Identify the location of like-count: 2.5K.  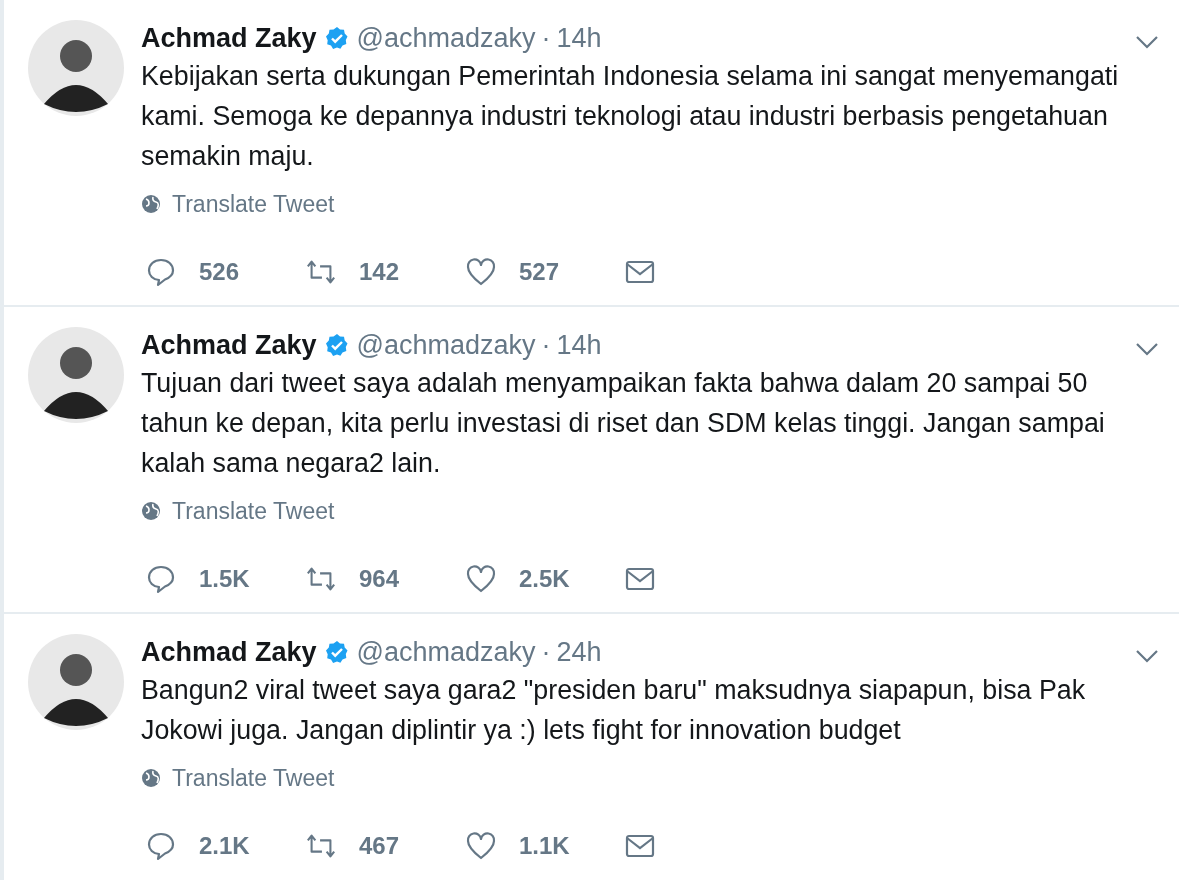
(544, 579).